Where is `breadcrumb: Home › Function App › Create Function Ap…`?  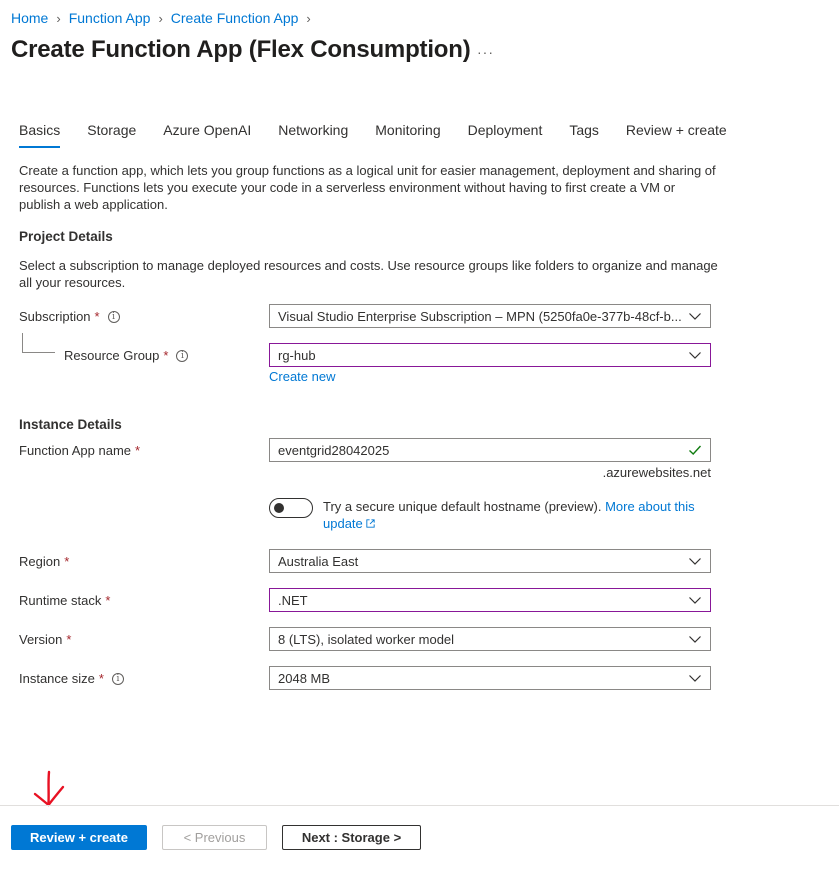
breadcrumb: Home › Function App › Create Function Ap… is located at coordinates (165, 18).